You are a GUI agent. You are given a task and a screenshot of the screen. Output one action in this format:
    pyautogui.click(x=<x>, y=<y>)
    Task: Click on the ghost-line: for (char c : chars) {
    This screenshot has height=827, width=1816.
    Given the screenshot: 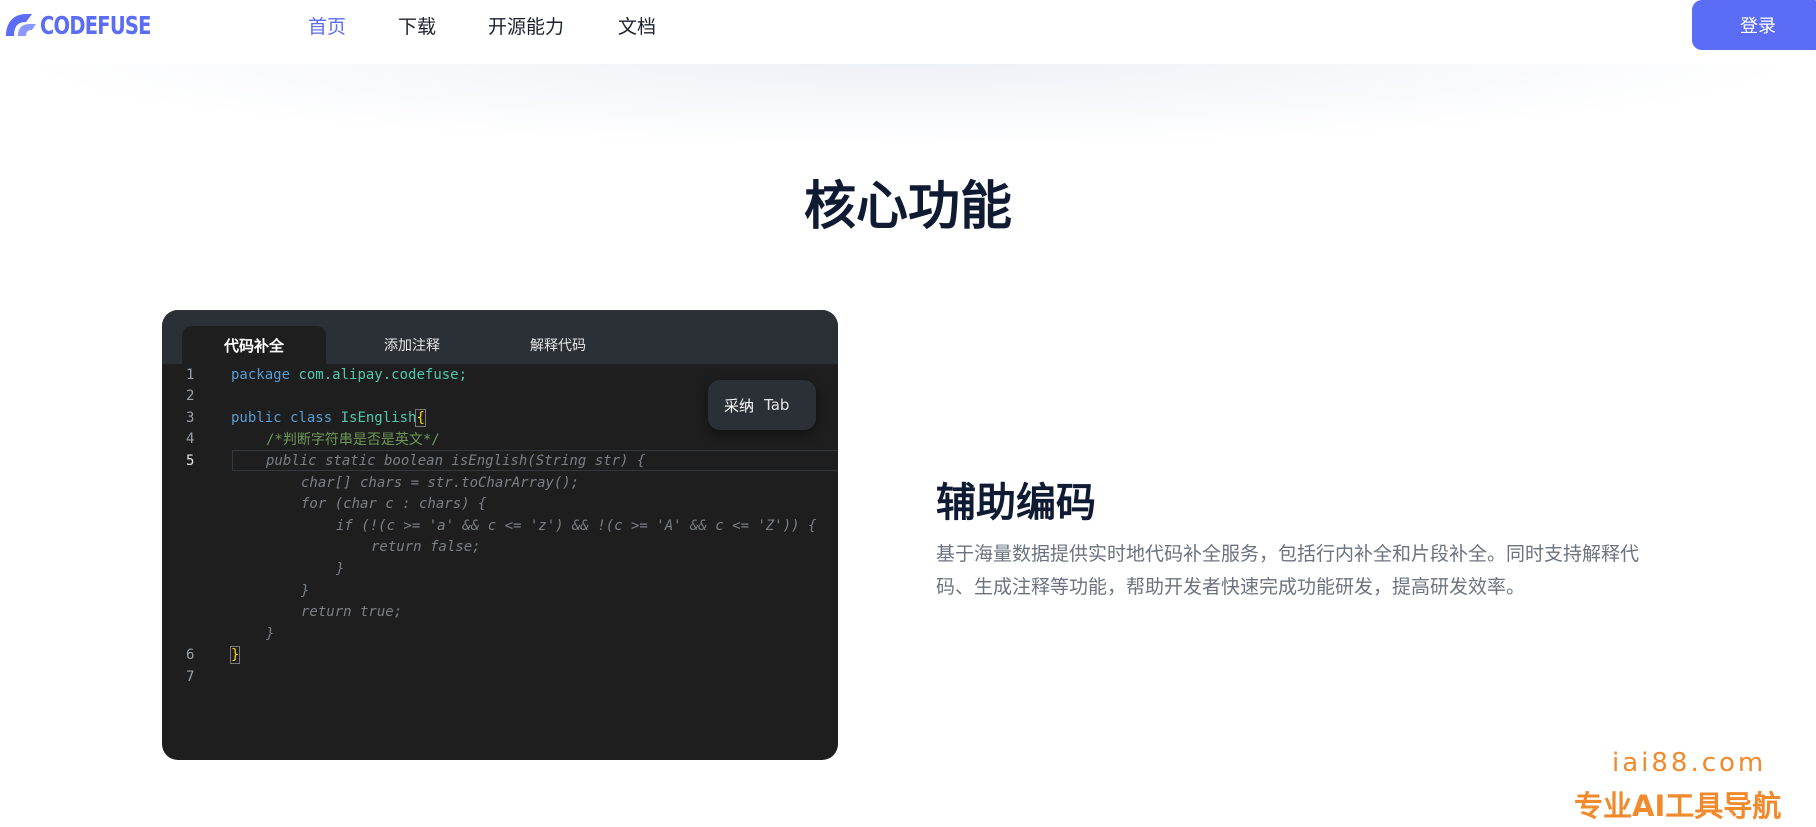 What is the action you would take?
    pyautogui.click(x=500, y=503)
    